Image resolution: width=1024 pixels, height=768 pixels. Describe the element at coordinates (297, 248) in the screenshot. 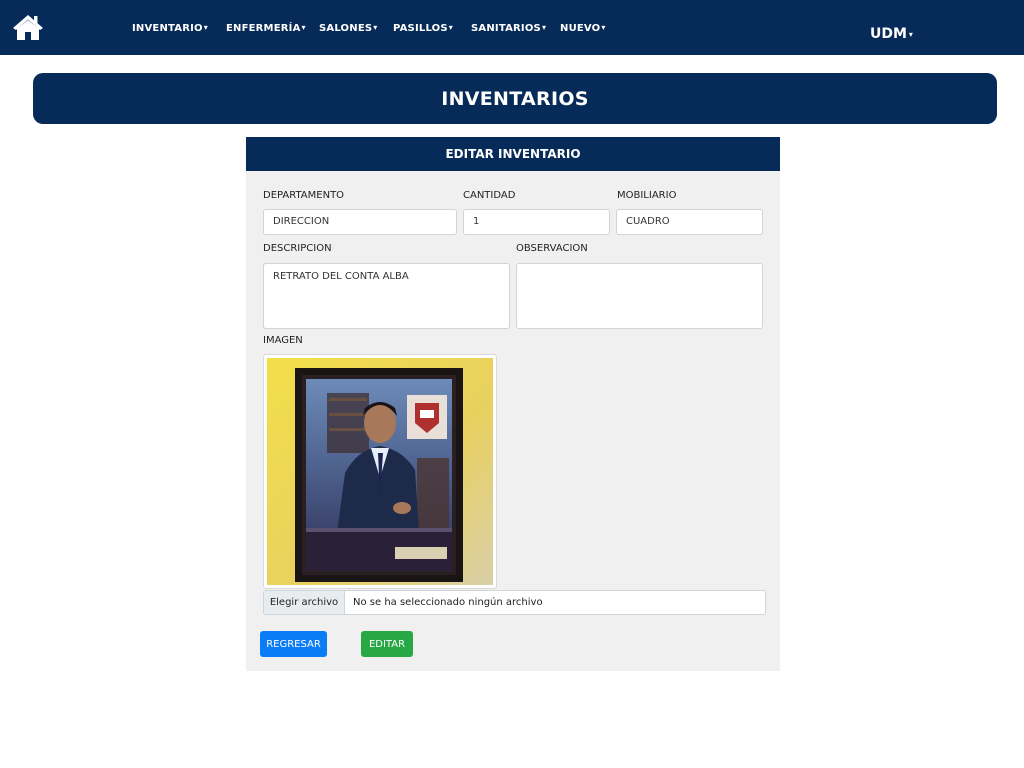

I see `descripcion-label: DESCRIPCION` at that location.